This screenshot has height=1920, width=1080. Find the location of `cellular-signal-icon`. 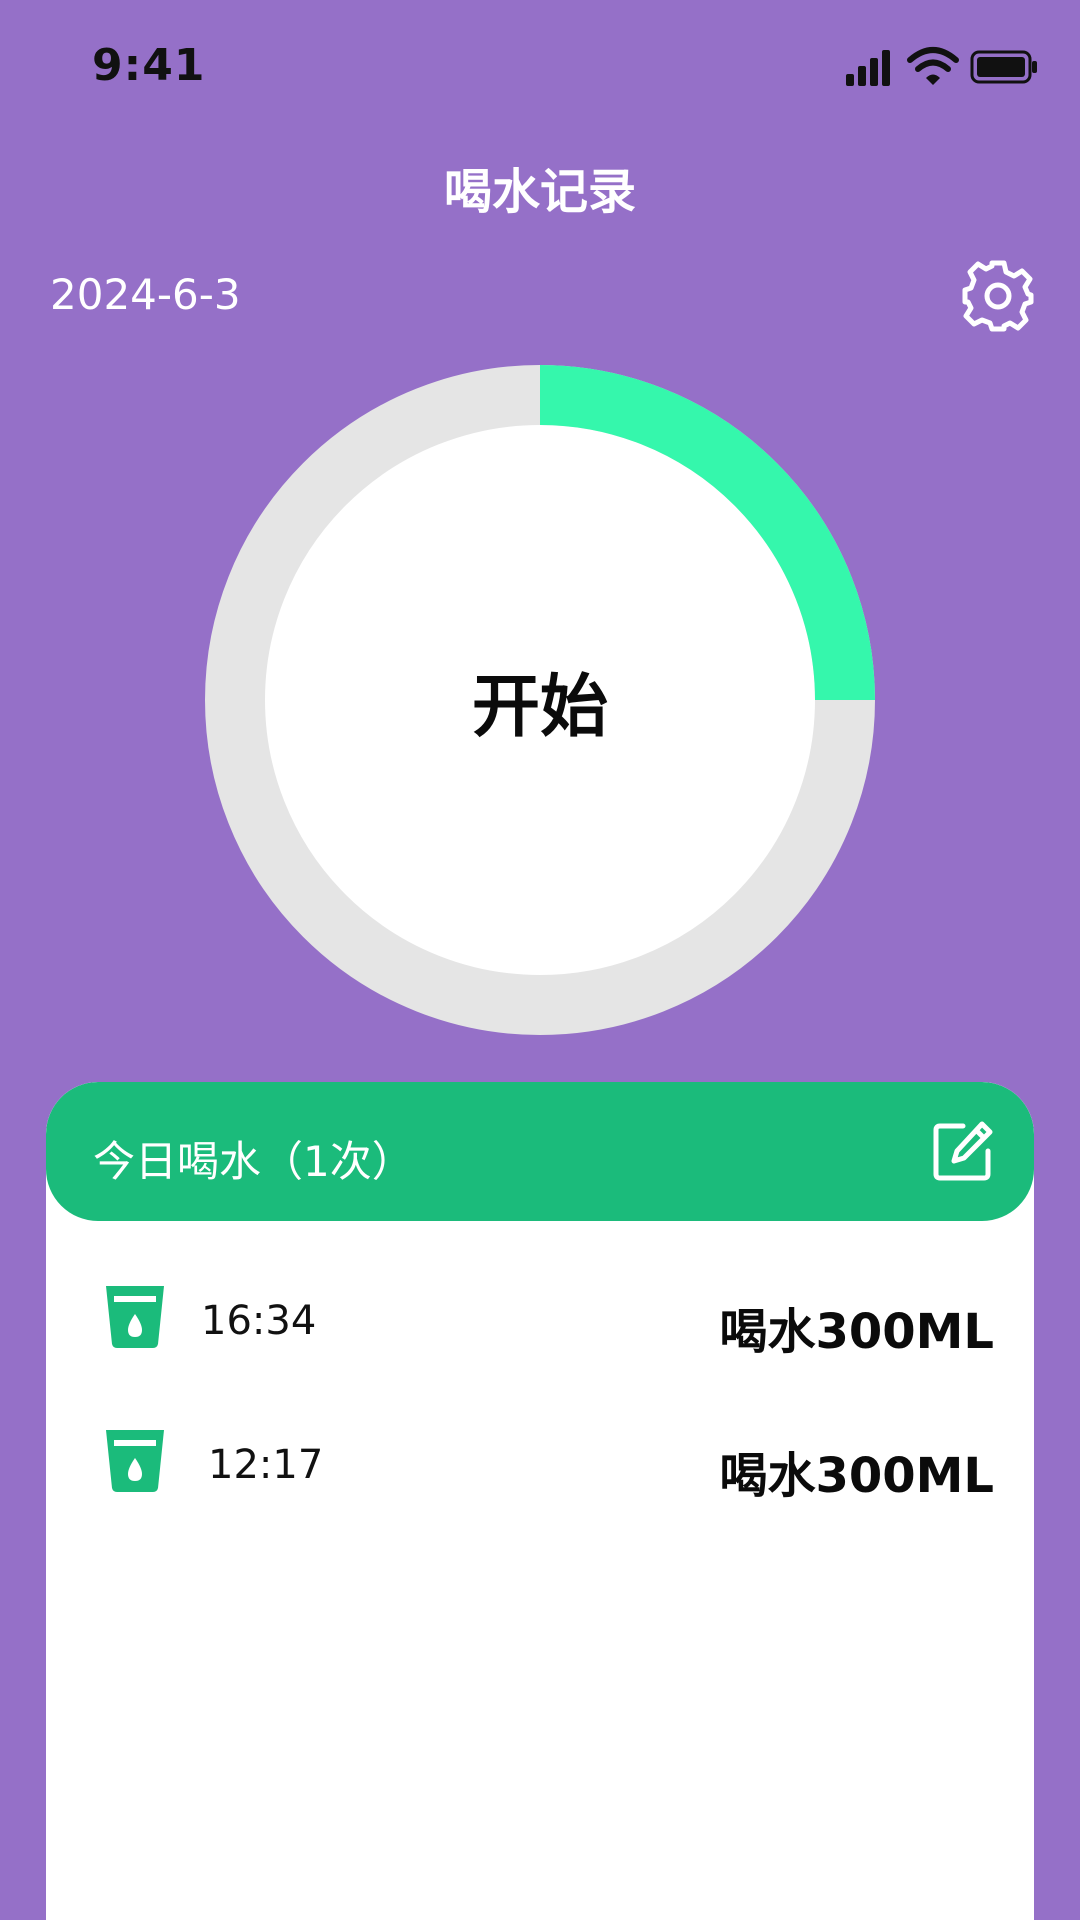

cellular-signal-icon is located at coordinates (868, 68).